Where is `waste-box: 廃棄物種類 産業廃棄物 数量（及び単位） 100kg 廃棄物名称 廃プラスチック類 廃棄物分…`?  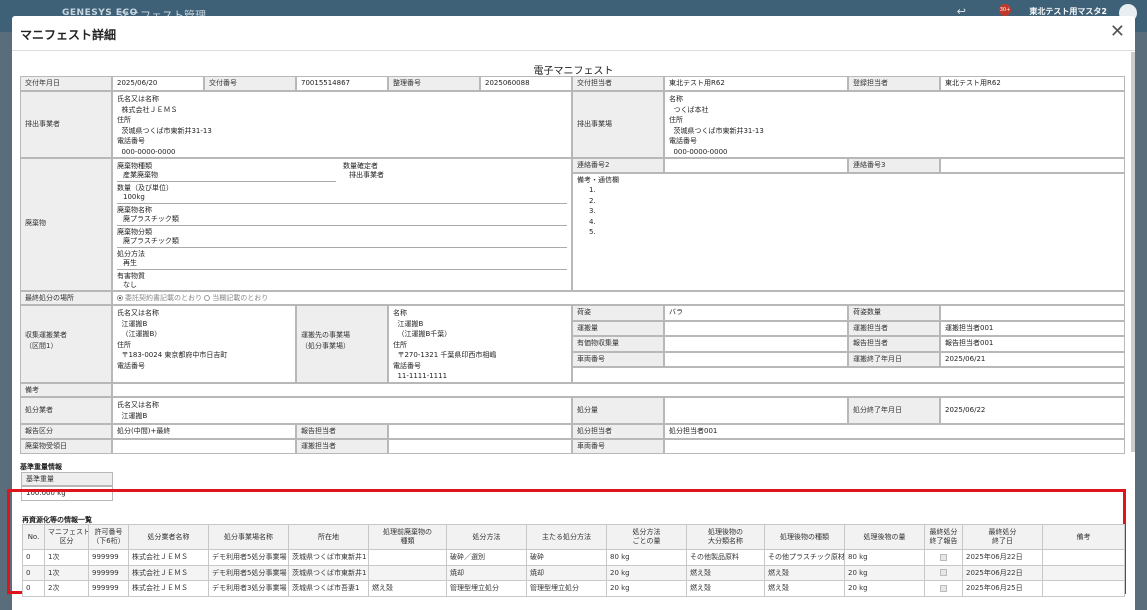
waste-box: 廃棄物種類 産業廃棄物 数量（及び単位） 100kg 廃棄物名称 廃プラスチック類 廃棄物分… is located at coordinates (342, 224).